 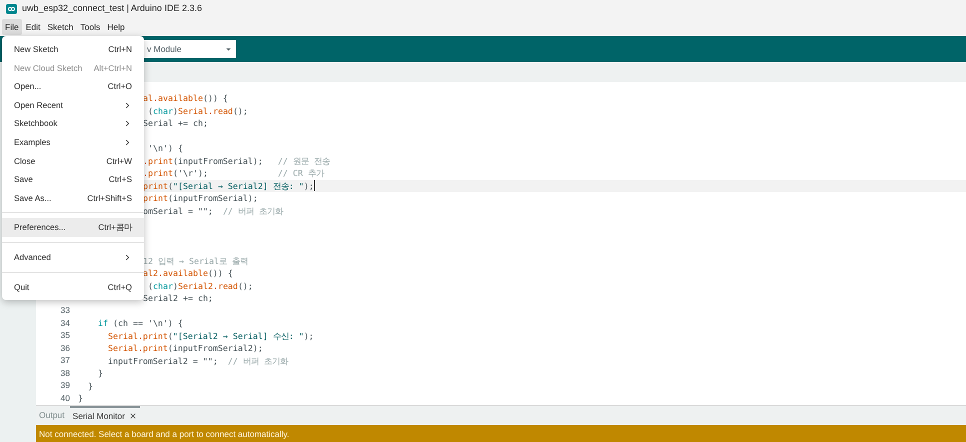 What do you see at coordinates (233, 173) in the screenshot?
I see `code-line: .print('\r'); // CR 추가` at bounding box center [233, 173].